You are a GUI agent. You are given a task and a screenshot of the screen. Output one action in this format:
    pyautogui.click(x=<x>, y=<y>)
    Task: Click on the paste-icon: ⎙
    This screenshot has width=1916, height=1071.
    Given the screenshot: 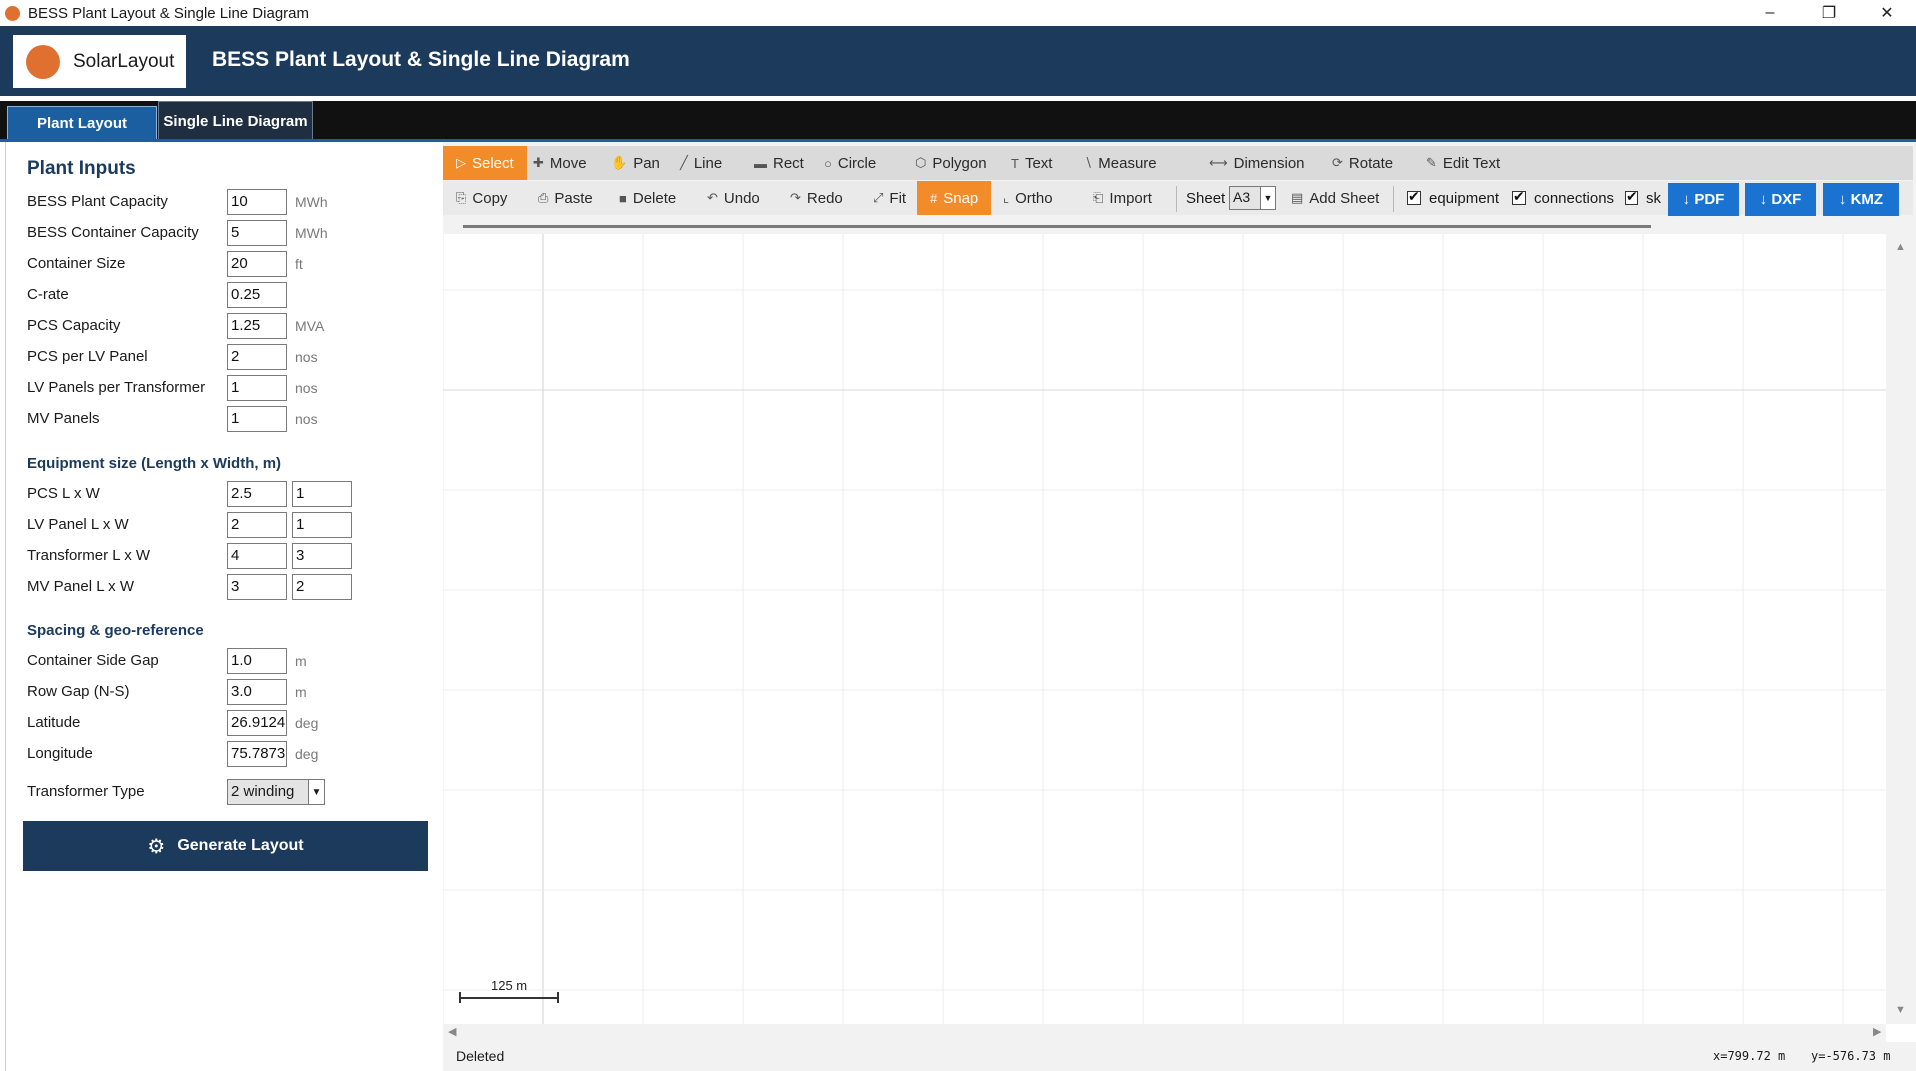 What is the action you would take?
    pyautogui.click(x=543, y=197)
    